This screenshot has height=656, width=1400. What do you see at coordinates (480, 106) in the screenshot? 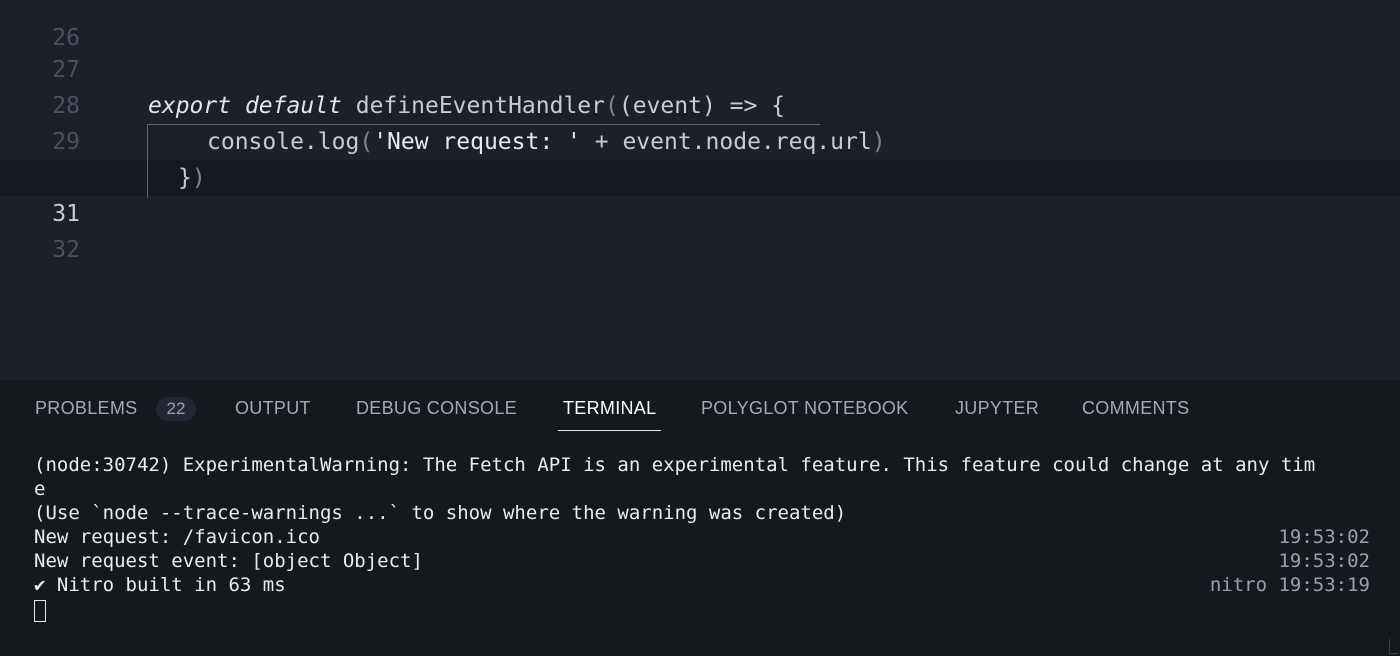
I see `function-name: defineEventHandler` at bounding box center [480, 106].